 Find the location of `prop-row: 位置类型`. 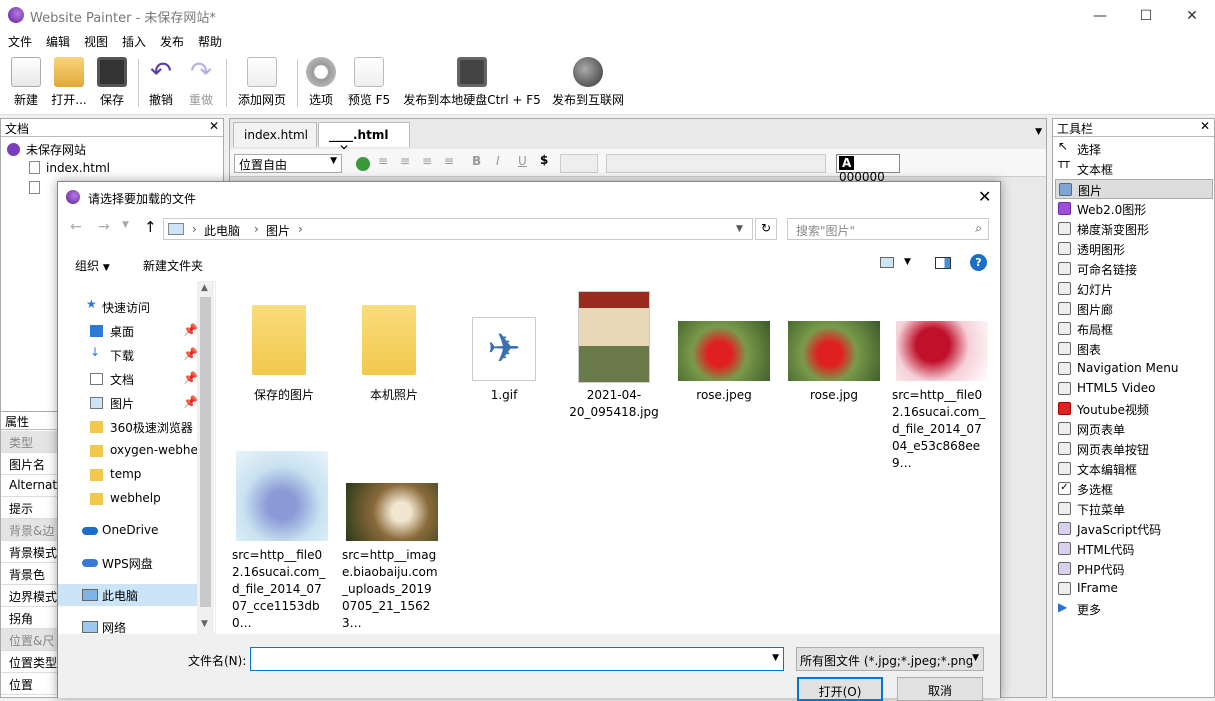

prop-row: 位置类型 is located at coordinates (29, 662).